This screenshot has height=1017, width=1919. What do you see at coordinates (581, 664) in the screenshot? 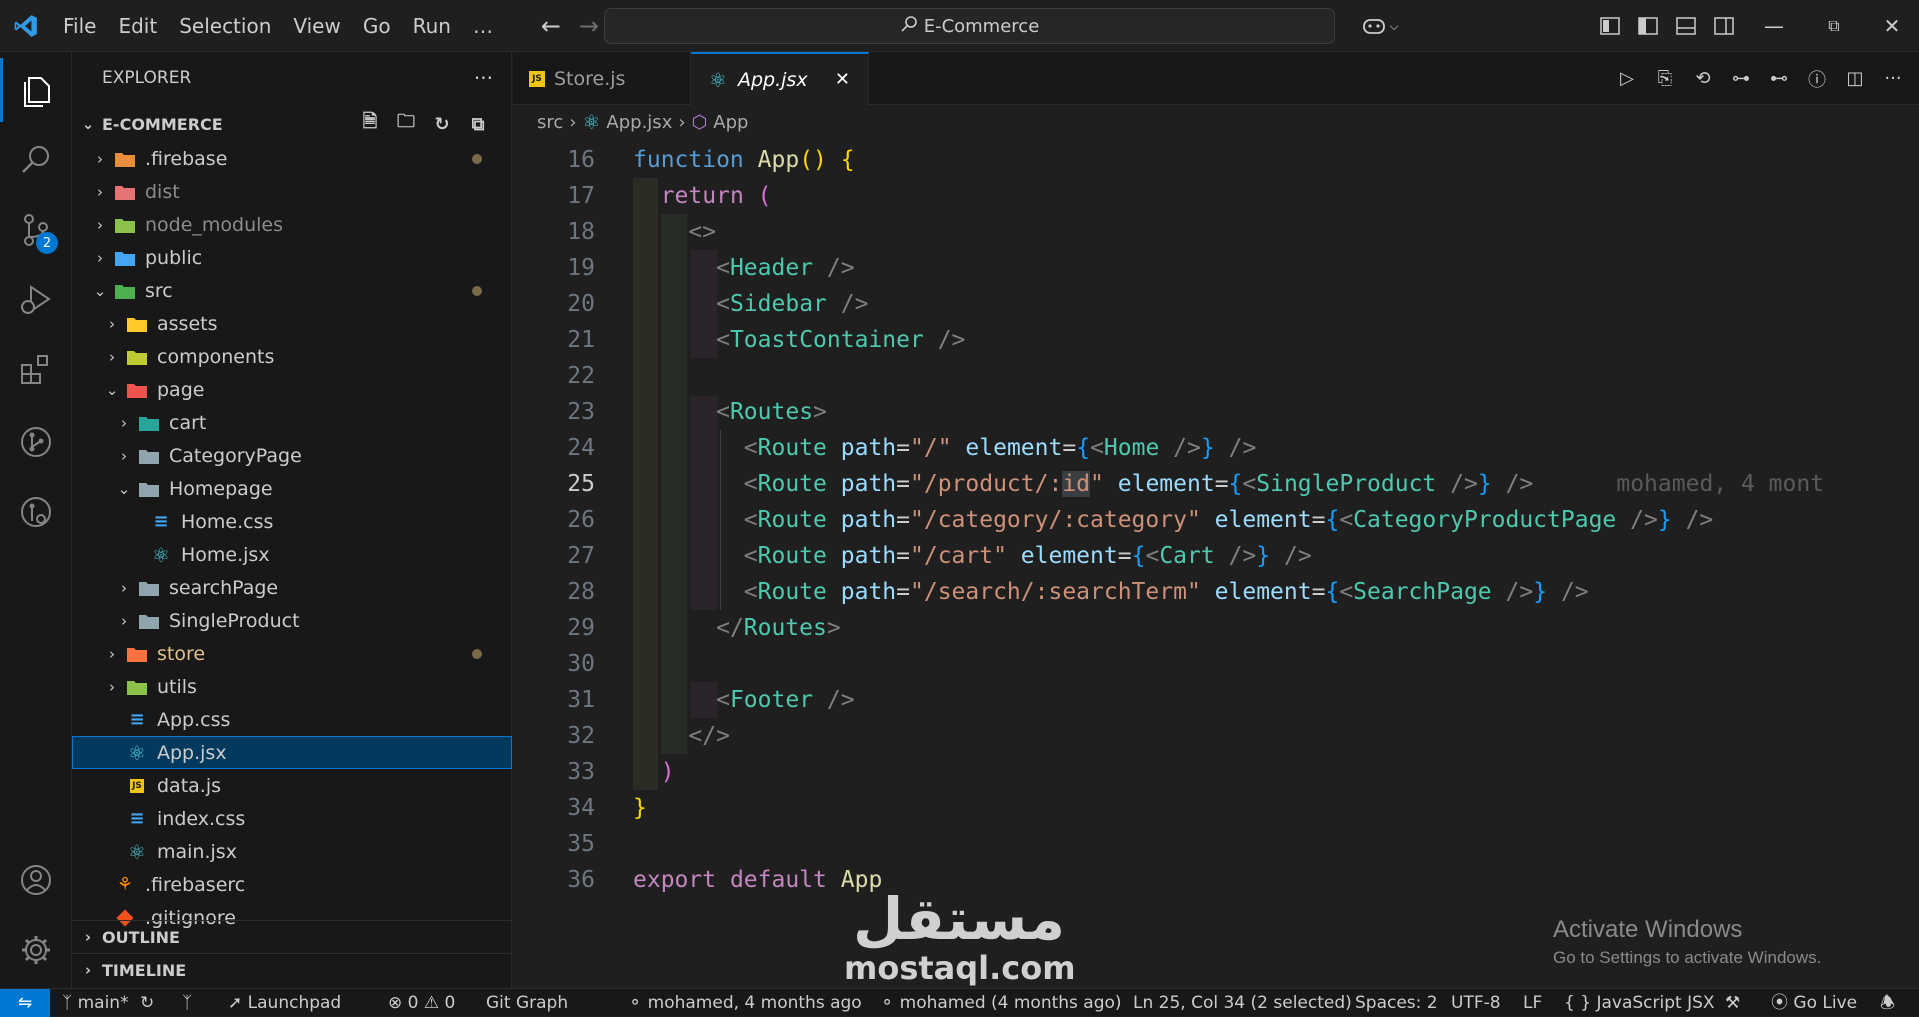
I see `line-number: 30` at bounding box center [581, 664].